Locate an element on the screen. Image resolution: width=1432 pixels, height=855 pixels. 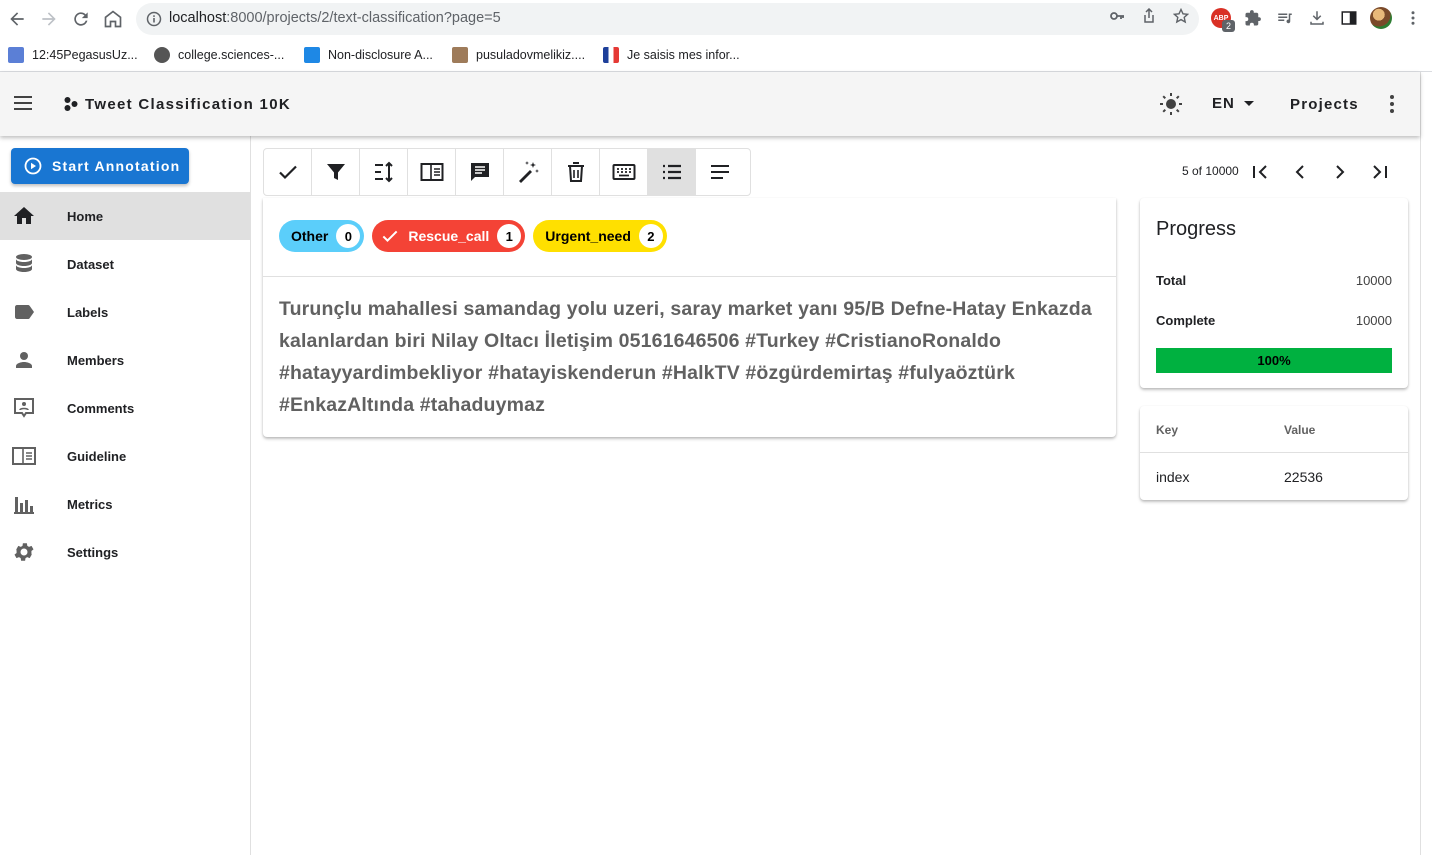
text-view-button is located at coordinates (720, 172).